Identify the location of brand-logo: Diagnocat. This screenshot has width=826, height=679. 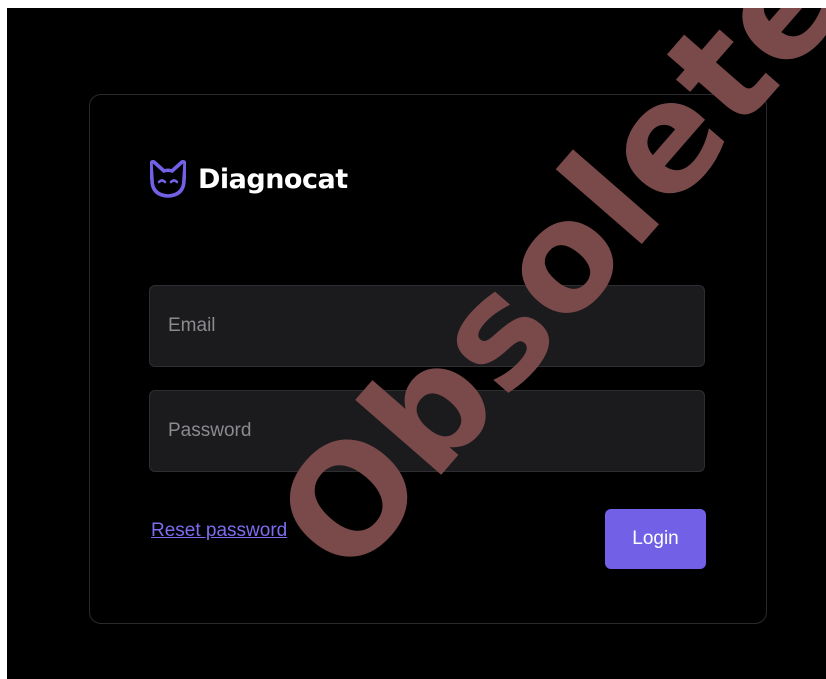
(249, 179).